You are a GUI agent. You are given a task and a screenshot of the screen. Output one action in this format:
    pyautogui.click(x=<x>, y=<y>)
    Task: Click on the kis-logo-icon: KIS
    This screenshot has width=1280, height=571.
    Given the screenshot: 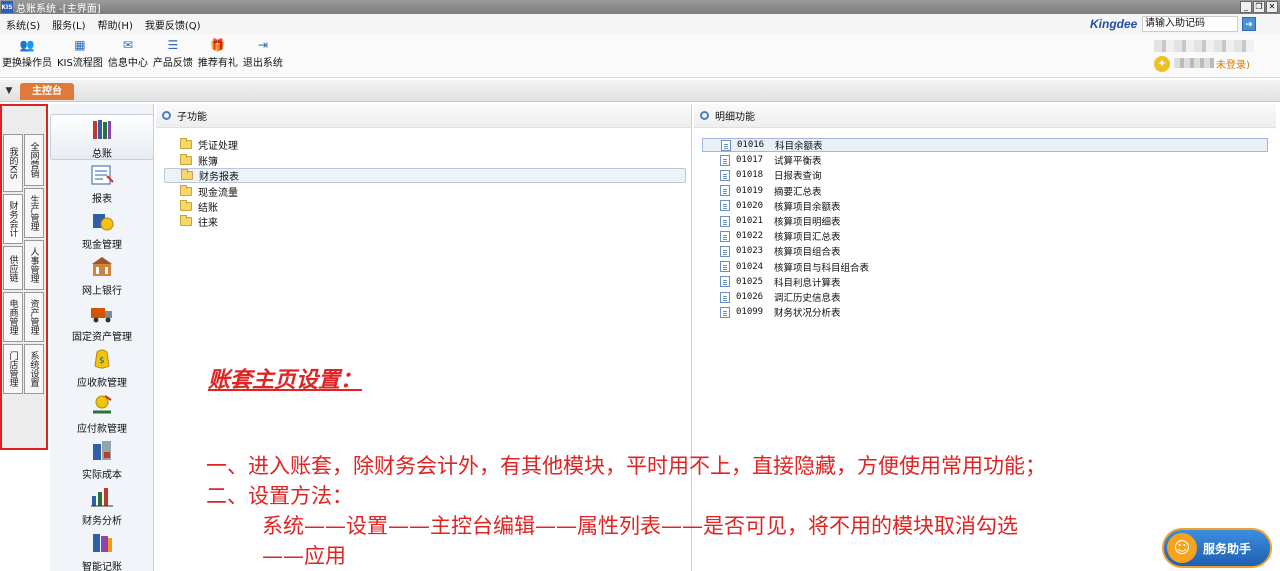 What is the action you would take?
    pyautogui.click(x=7, y=7)
    